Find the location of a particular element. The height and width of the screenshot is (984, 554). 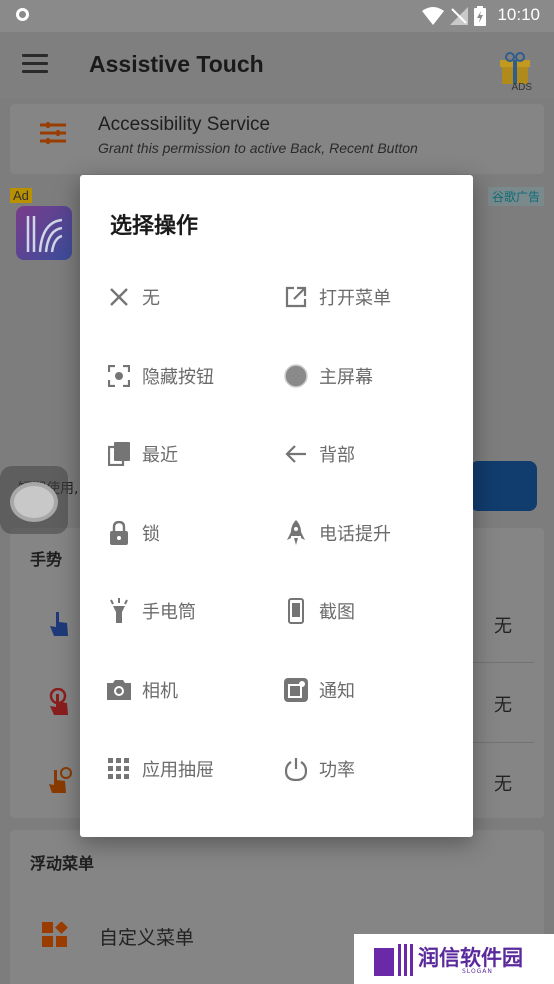

option-hide-button: 隐藏按钮 is located at coordinates (160, 376).